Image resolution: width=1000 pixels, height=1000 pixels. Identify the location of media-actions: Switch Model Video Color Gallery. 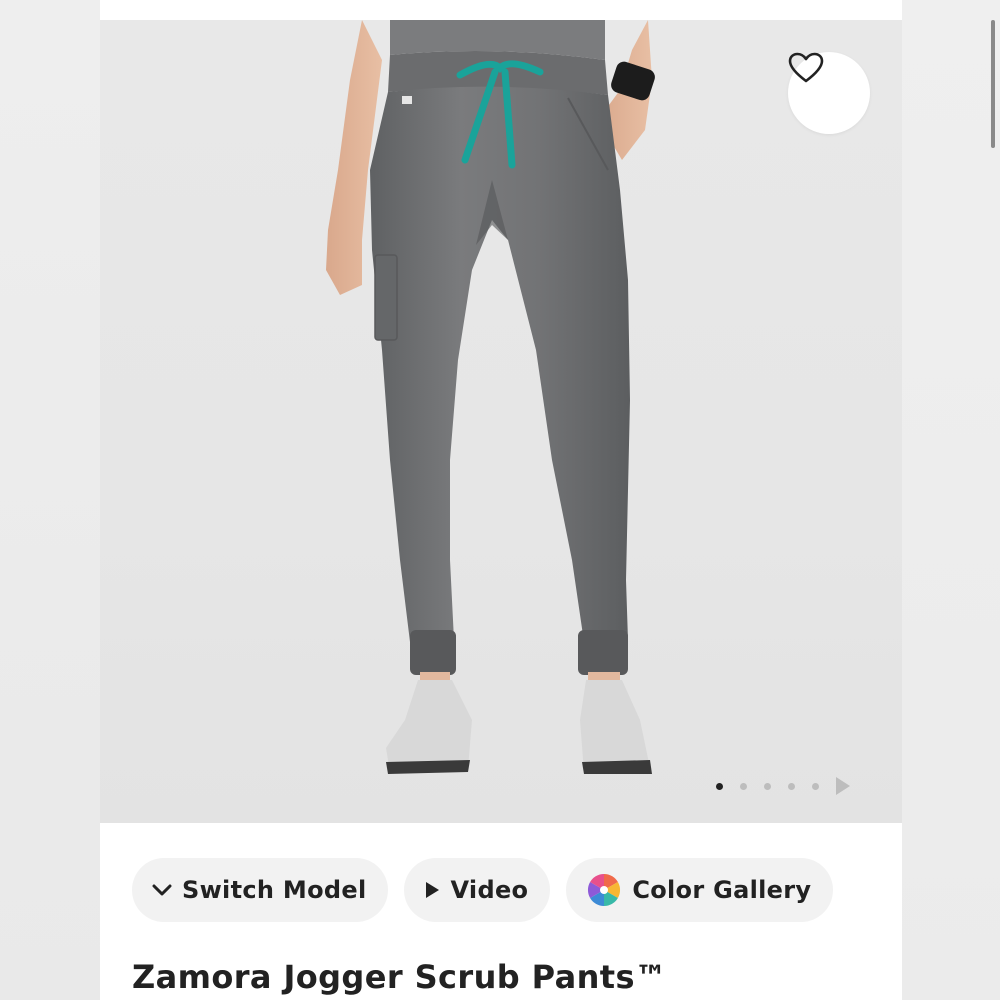
(490, 890).